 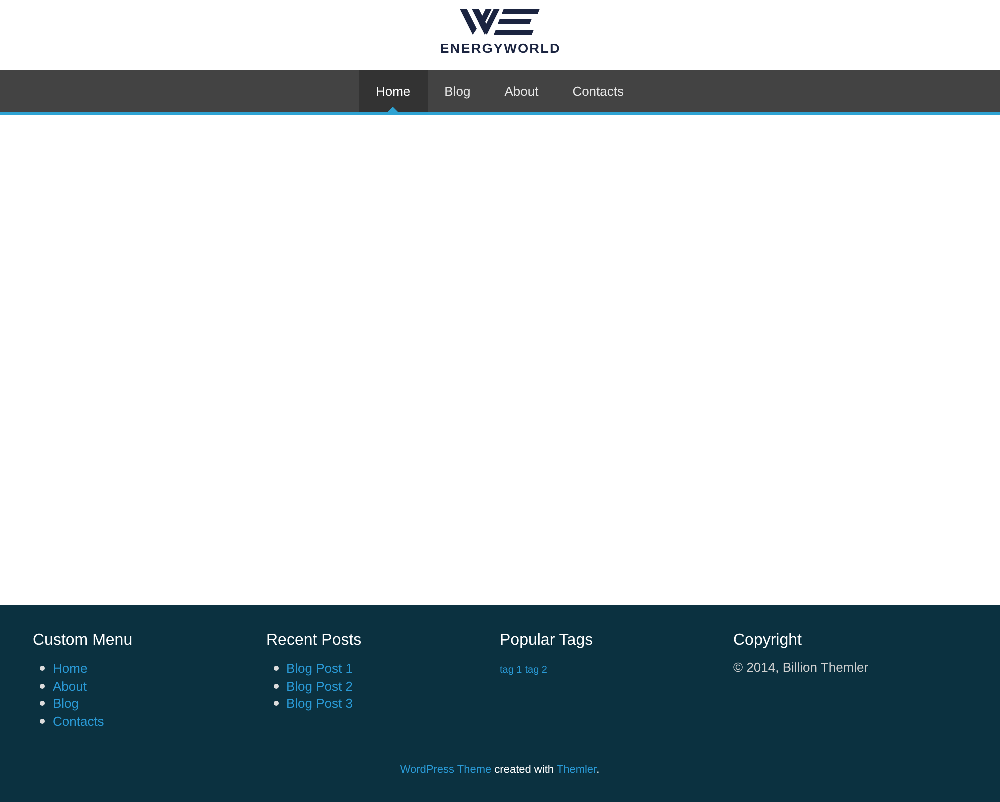 What do you see at coordinates (70, 668) in the screenshot?
I see `footer-link: Home` at bounding box center [70, 668].